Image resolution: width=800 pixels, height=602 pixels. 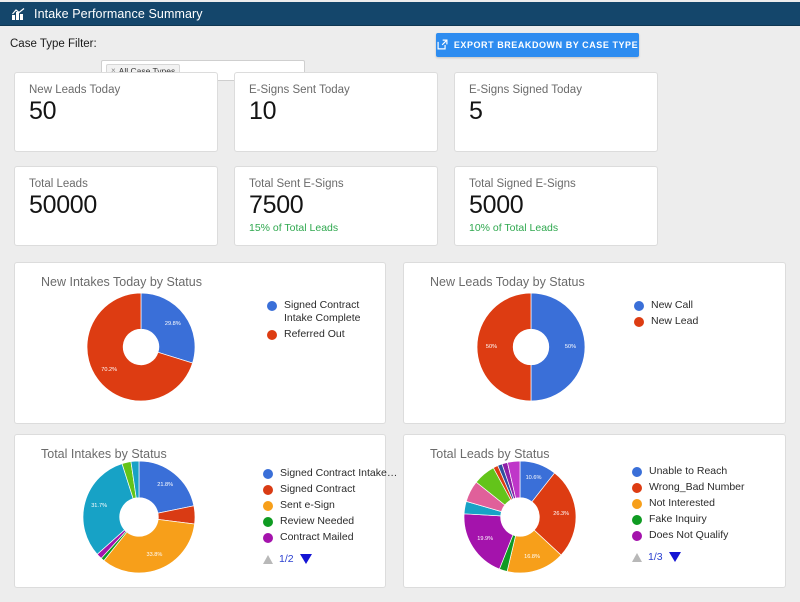 What do you see at coordinates (75, 90) in the screenshot?
I see `kpi-title: New Leads Today` at bounding box center [75, 90].